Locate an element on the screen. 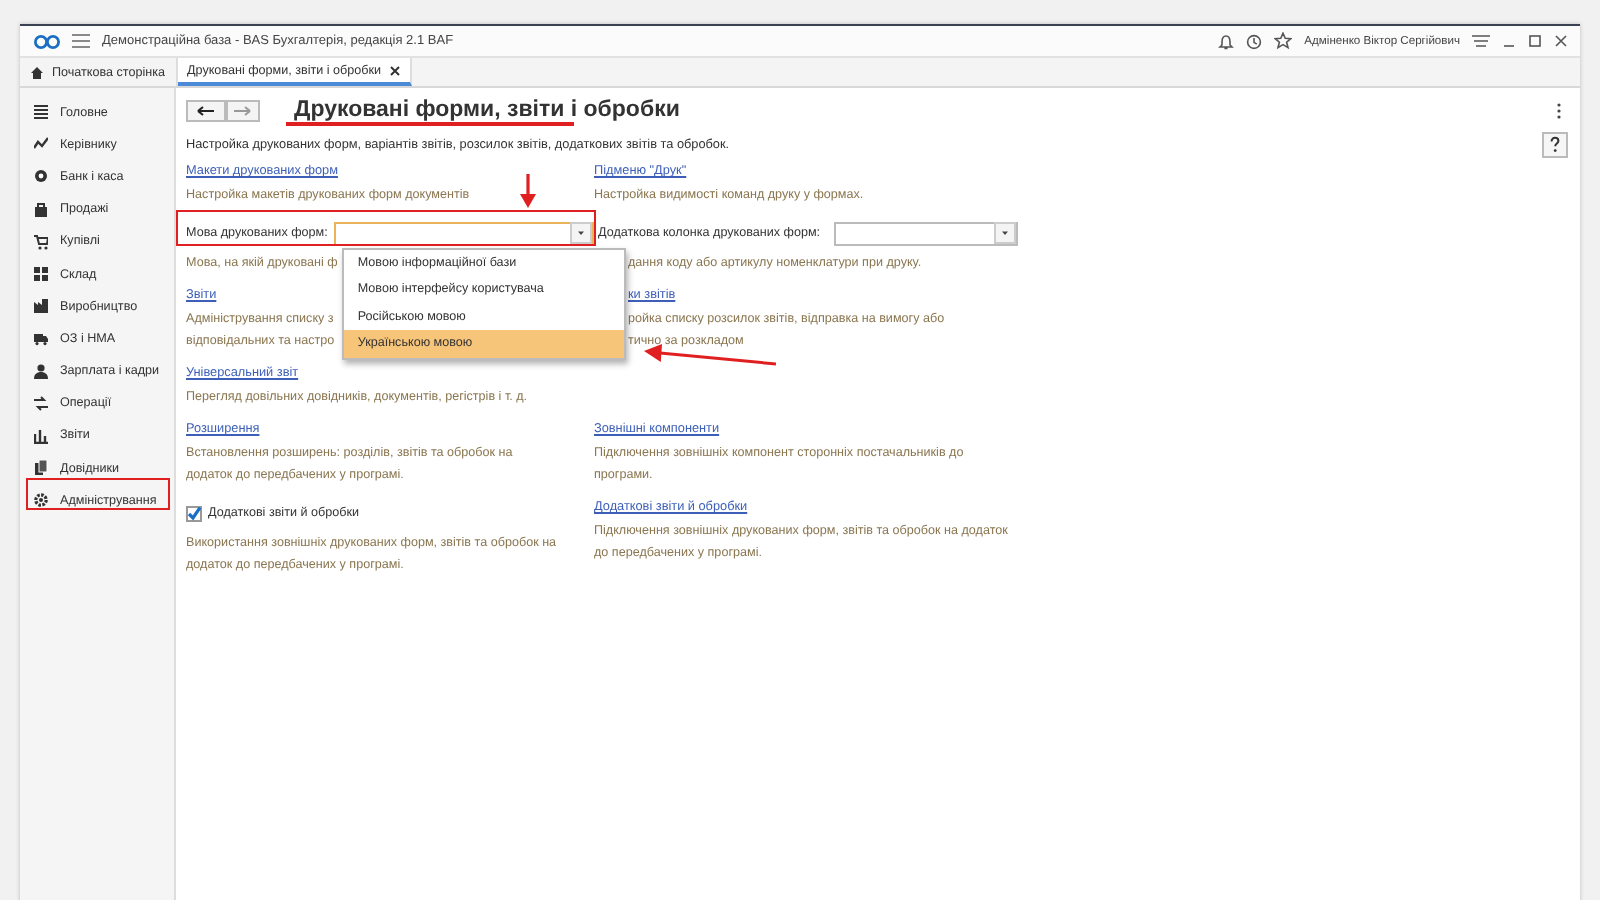  grid-icon is located at coordinates (41, 274).